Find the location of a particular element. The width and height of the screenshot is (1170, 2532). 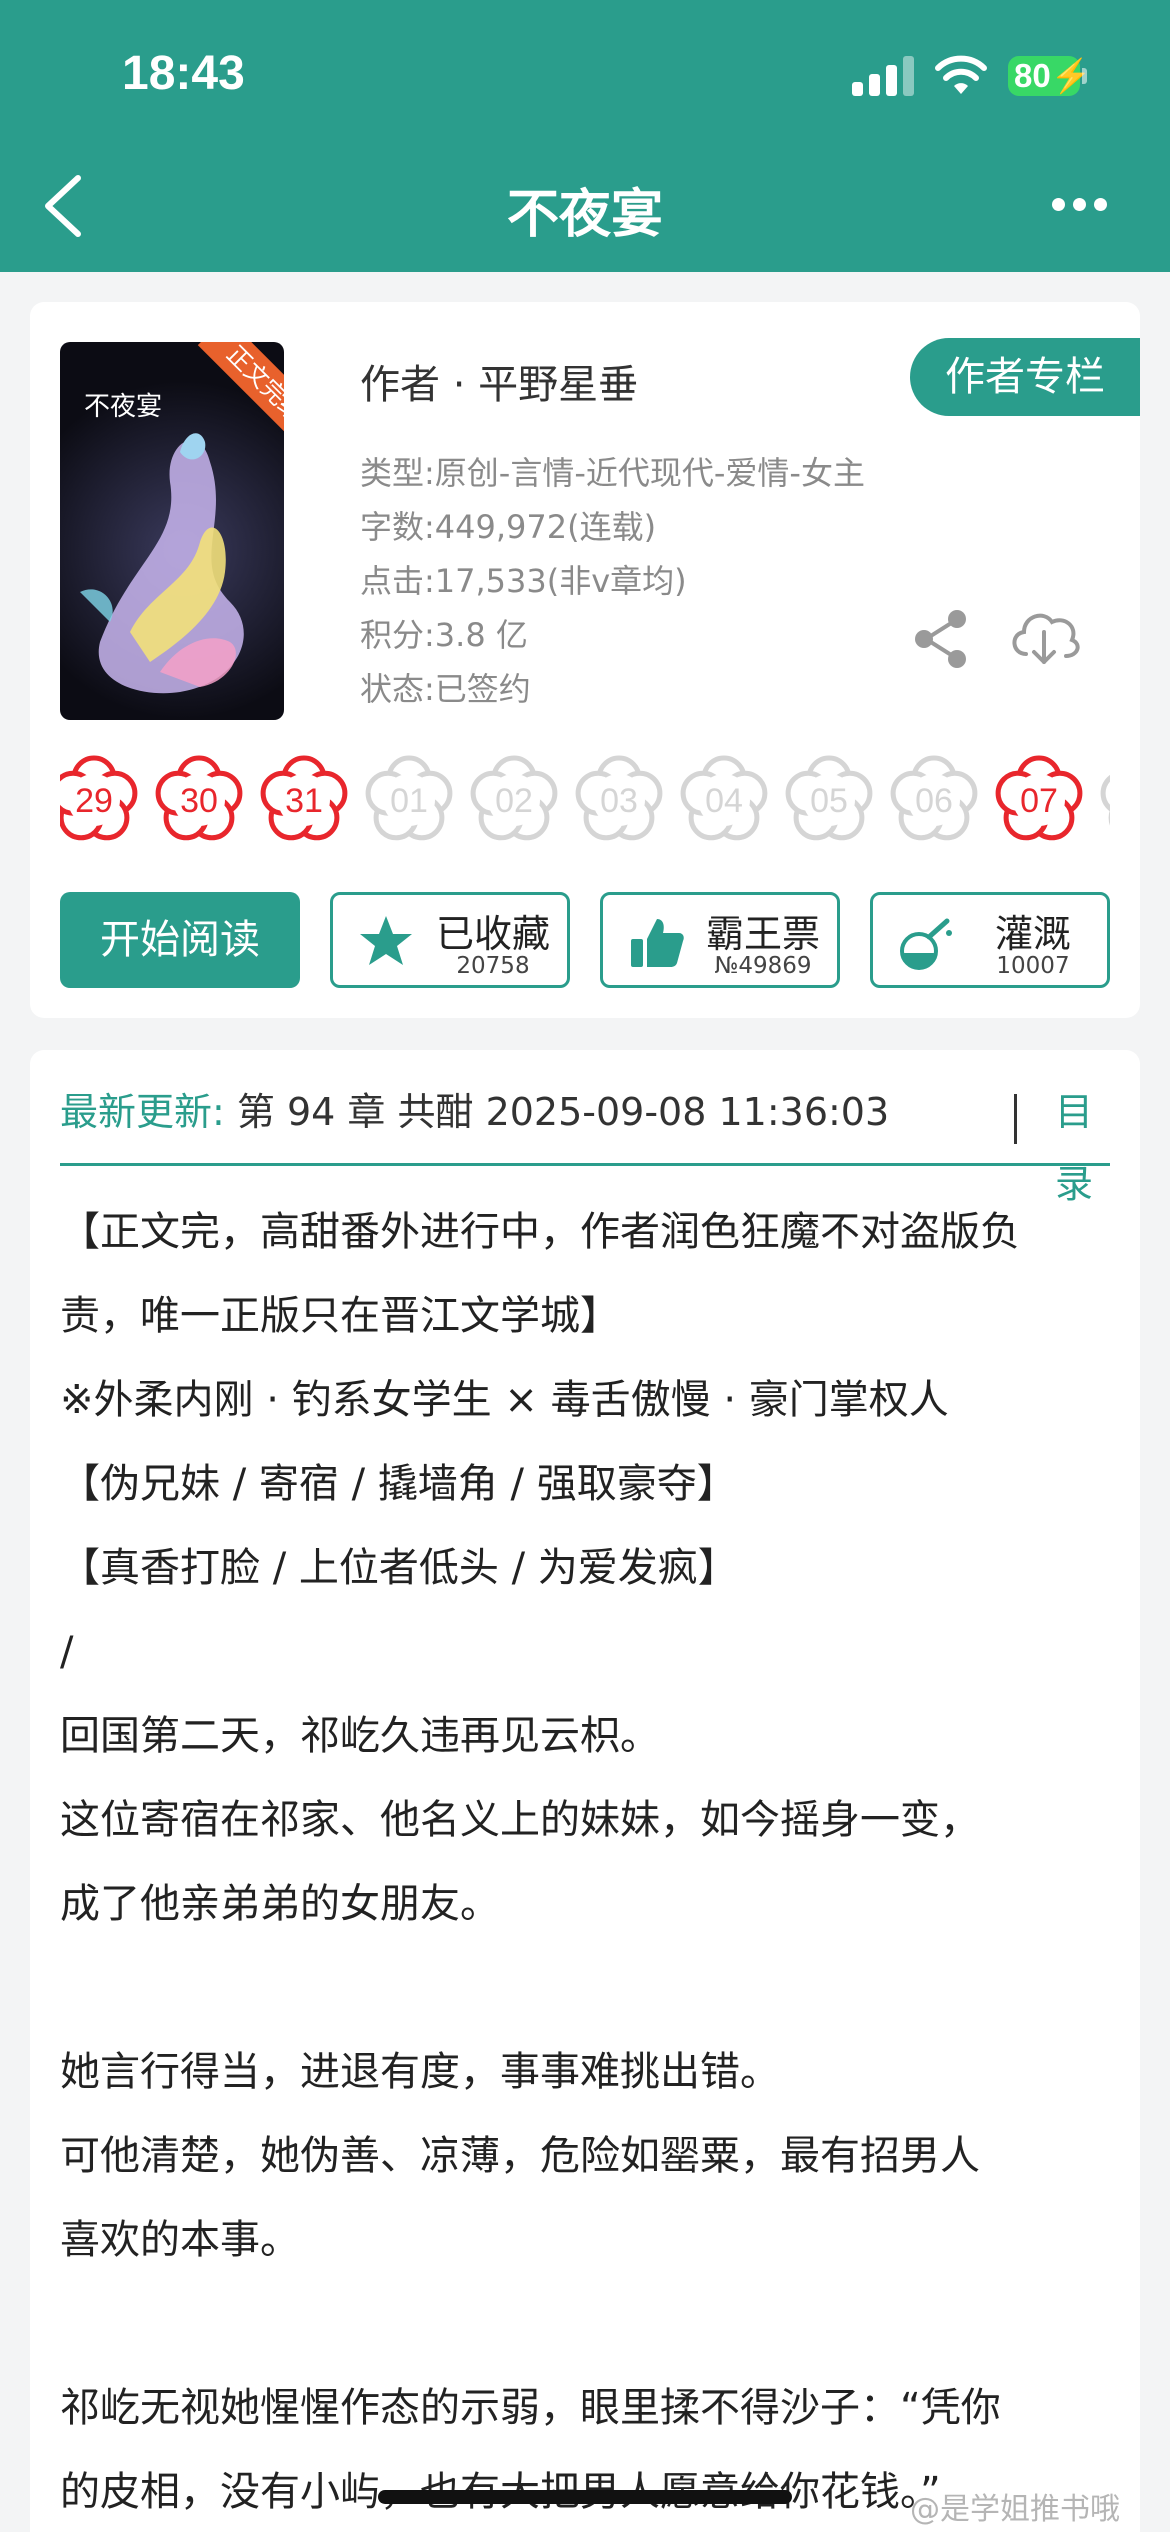

synopsis-line: 成了他亲弟弟的女朋友。 is located at coordinates (280, 1904).